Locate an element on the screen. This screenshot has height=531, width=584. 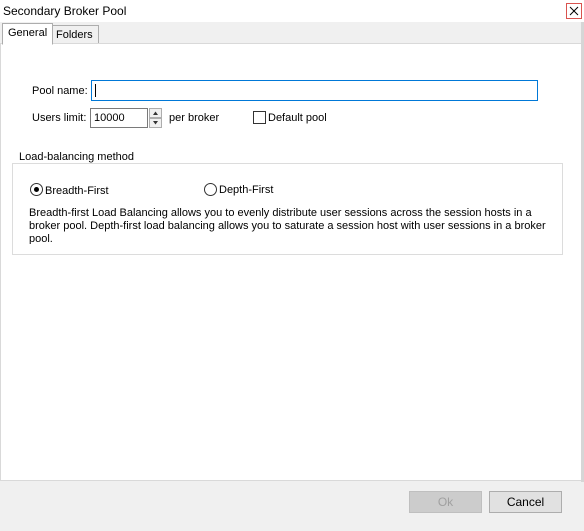
tab-folders: Folders is located at coordinates (74, 35).